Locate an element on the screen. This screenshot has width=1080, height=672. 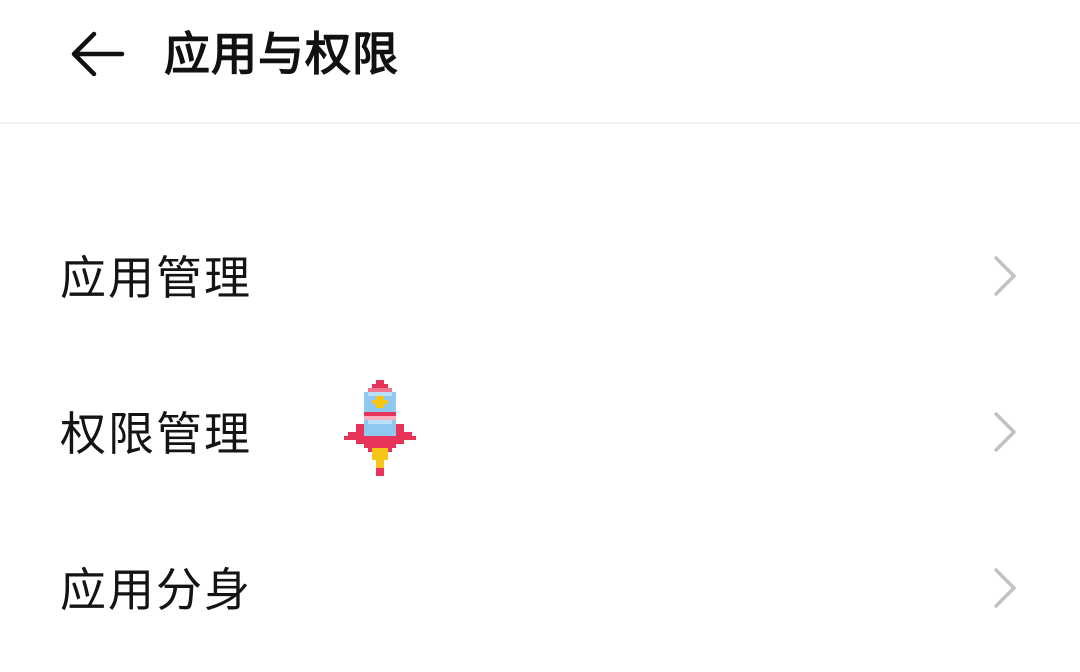
menu-item-label: 权限管理 is located at coordinates (156, 434).